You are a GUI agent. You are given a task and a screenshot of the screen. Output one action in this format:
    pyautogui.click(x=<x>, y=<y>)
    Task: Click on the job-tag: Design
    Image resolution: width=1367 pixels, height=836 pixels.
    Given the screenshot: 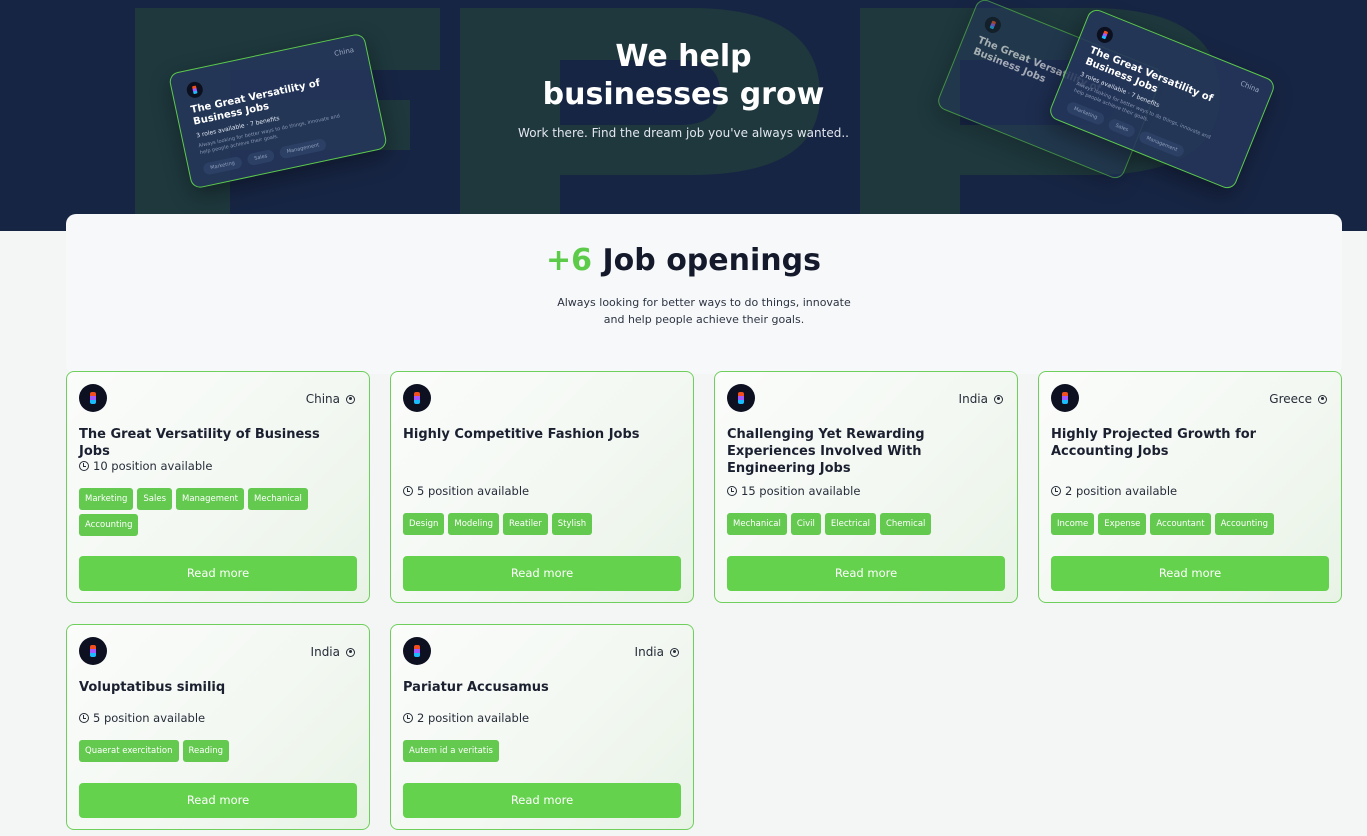 What is the action you would take?
    pyautogui.click(x=424, y=524)
    